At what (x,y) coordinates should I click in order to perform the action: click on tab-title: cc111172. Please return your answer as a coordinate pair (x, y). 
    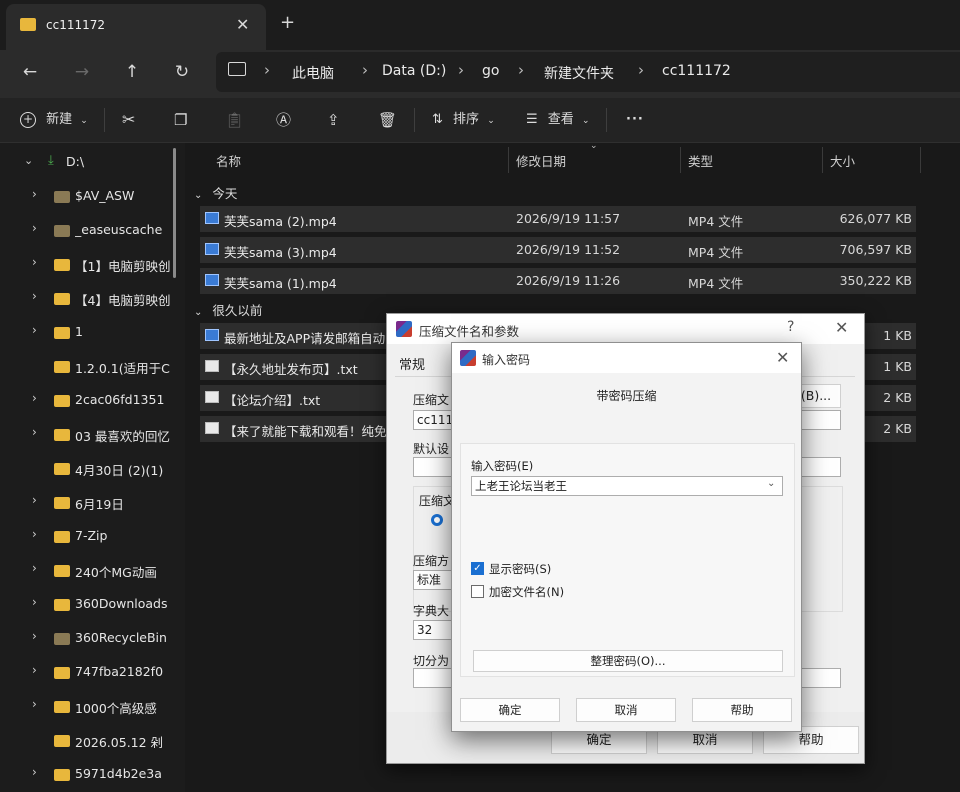
    Looking at the image, I should click on (76, 25).